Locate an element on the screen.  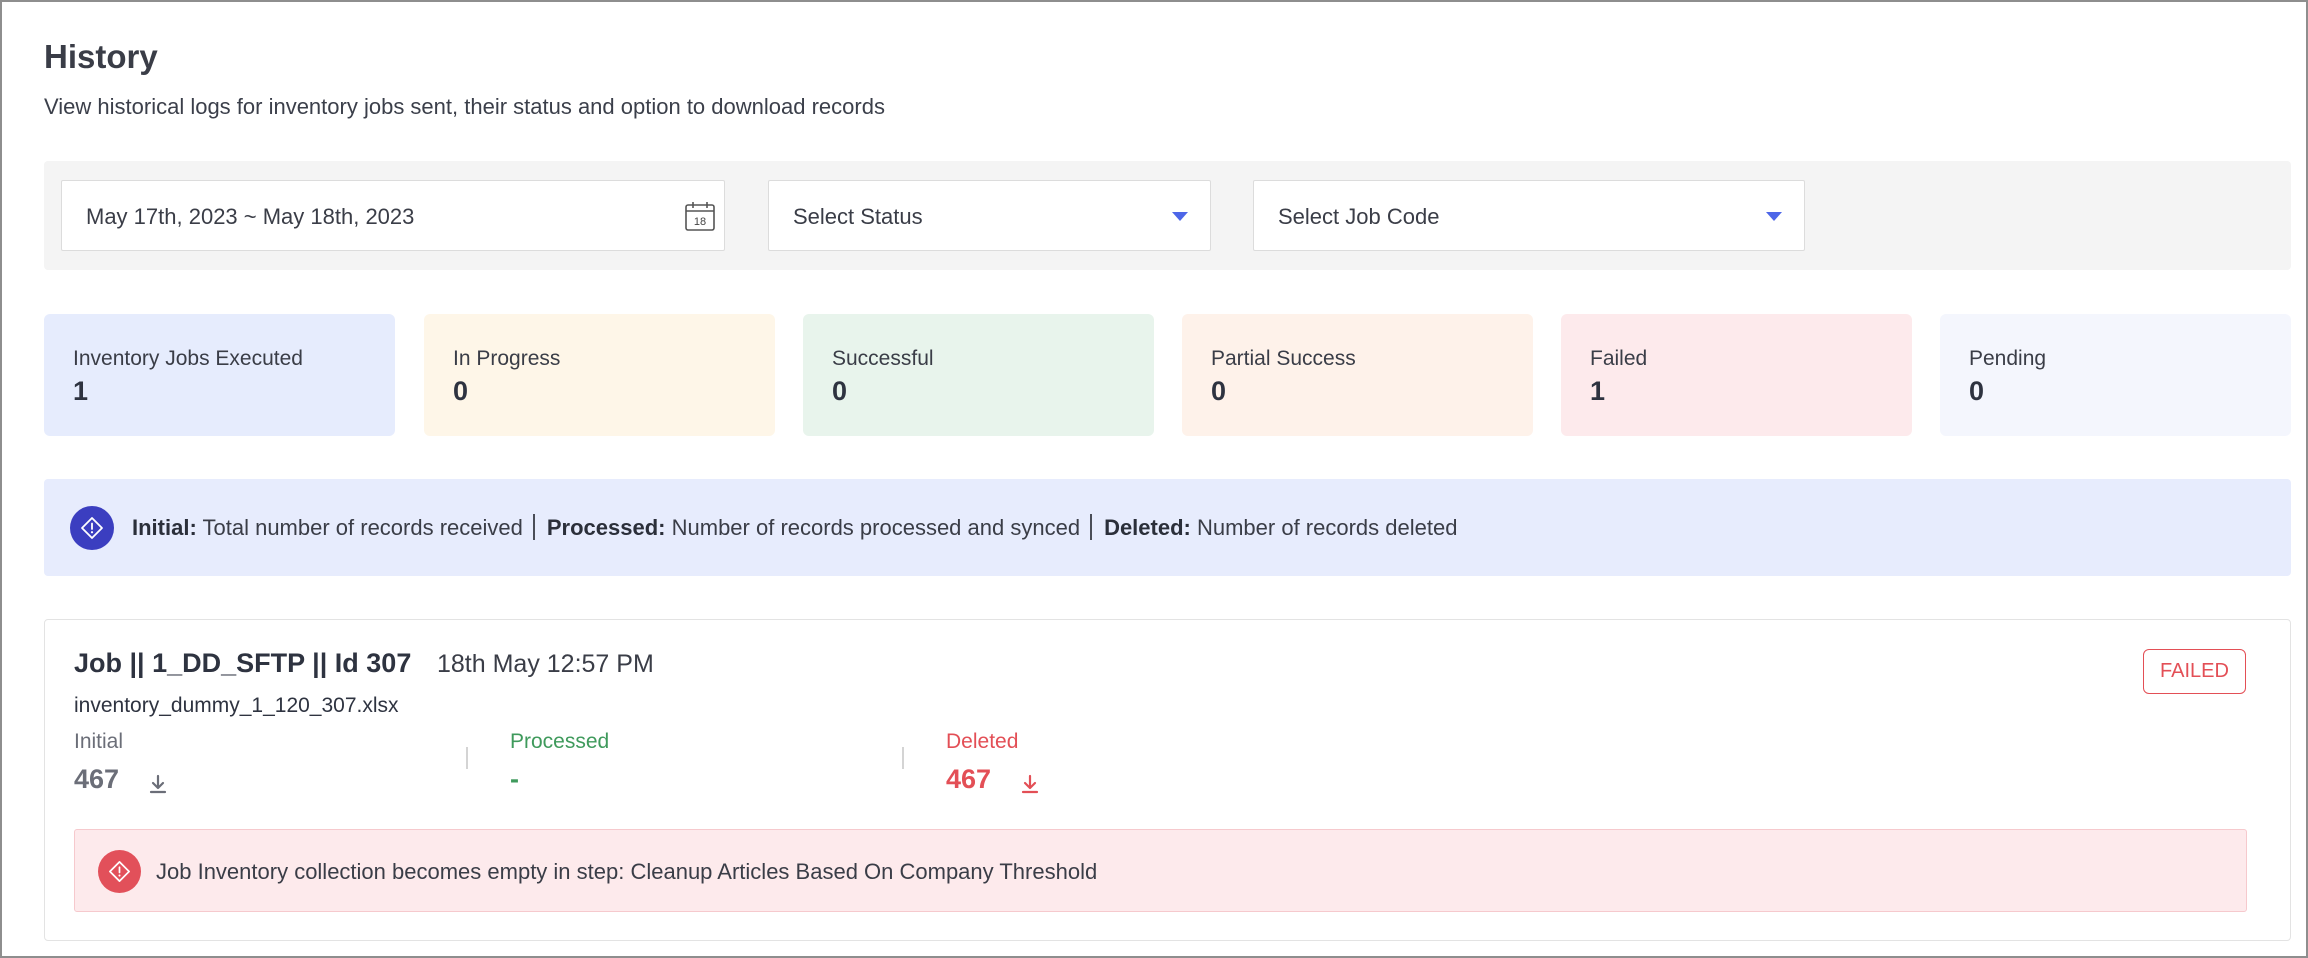
stat-label: Successful is located at coordinates (883, 358).